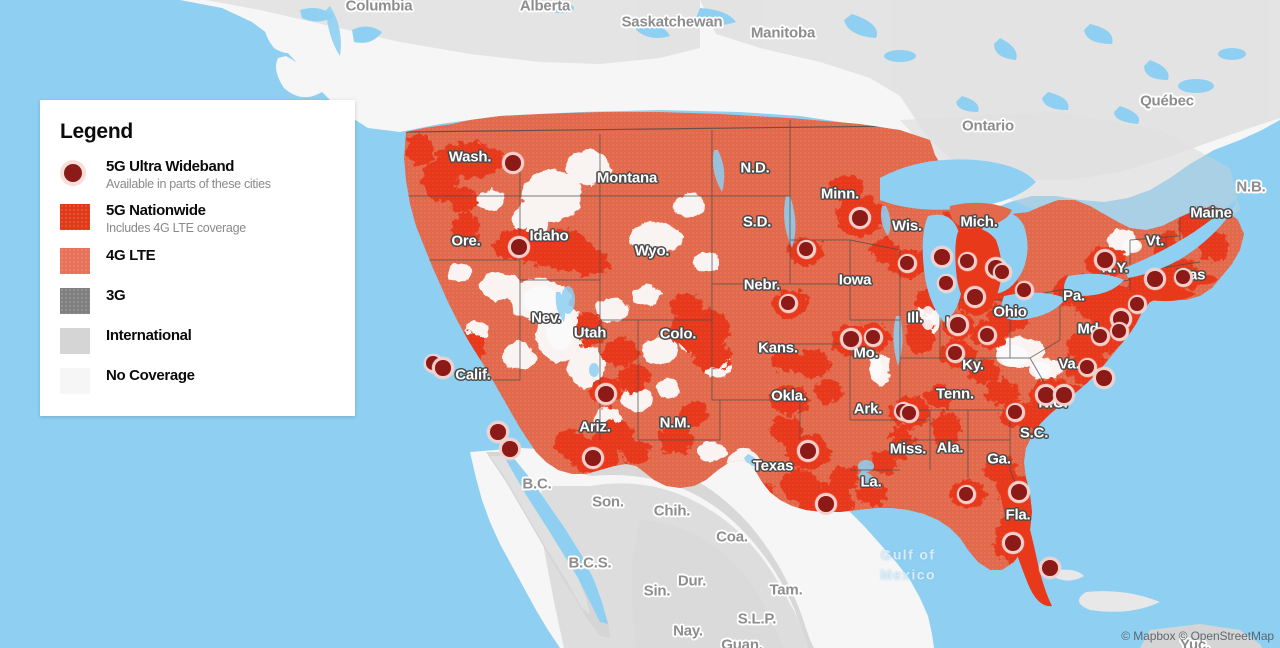 The height and width of the screenshot is (648, 1280). I want to click on legend-text-block: International, so click(149, 335).